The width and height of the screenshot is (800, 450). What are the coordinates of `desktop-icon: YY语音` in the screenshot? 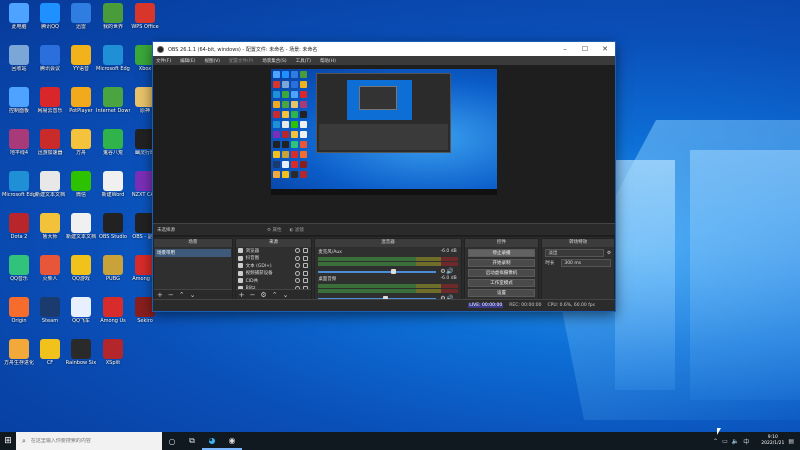 It's located at (81, 67).